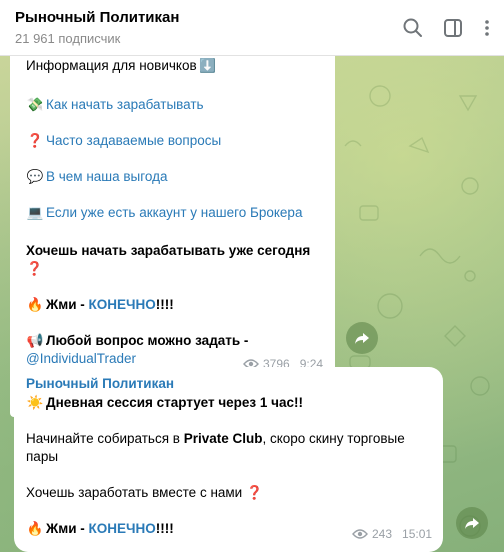 The width and height of the screenshot is (504, 552). I want to click on search-icon, so click(413, 28).